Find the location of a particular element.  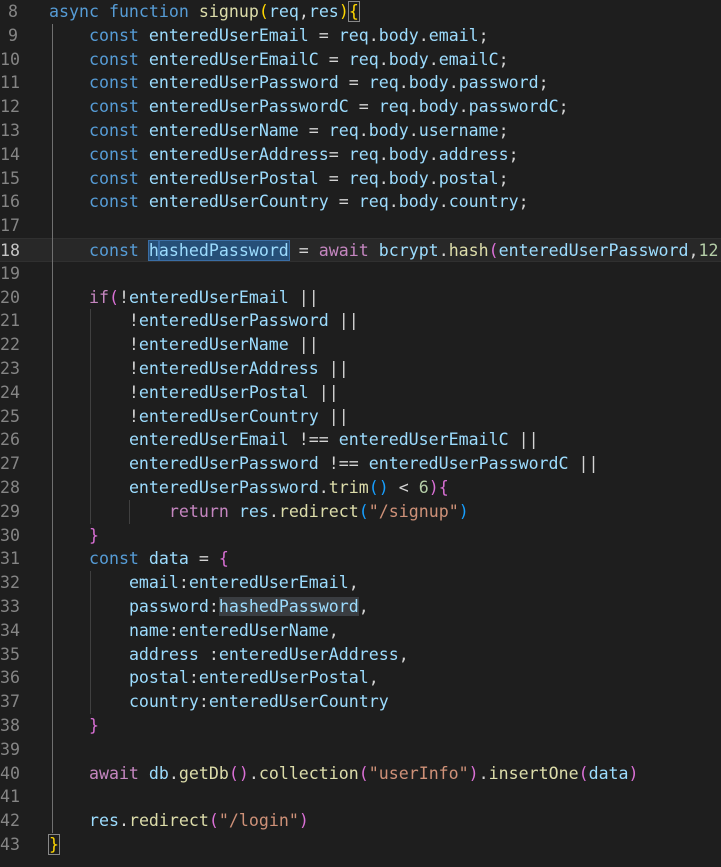

code-line: 8 async function signup(req,res){ is located at coordinates (360, 12).